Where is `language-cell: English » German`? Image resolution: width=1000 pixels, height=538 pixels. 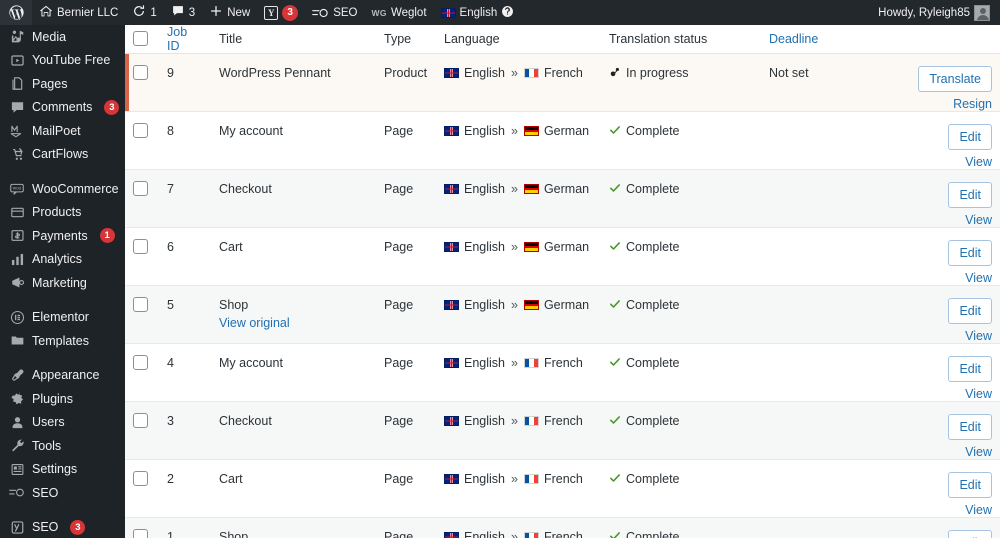 language-cell: English » German is located at coordinates (518, 314).